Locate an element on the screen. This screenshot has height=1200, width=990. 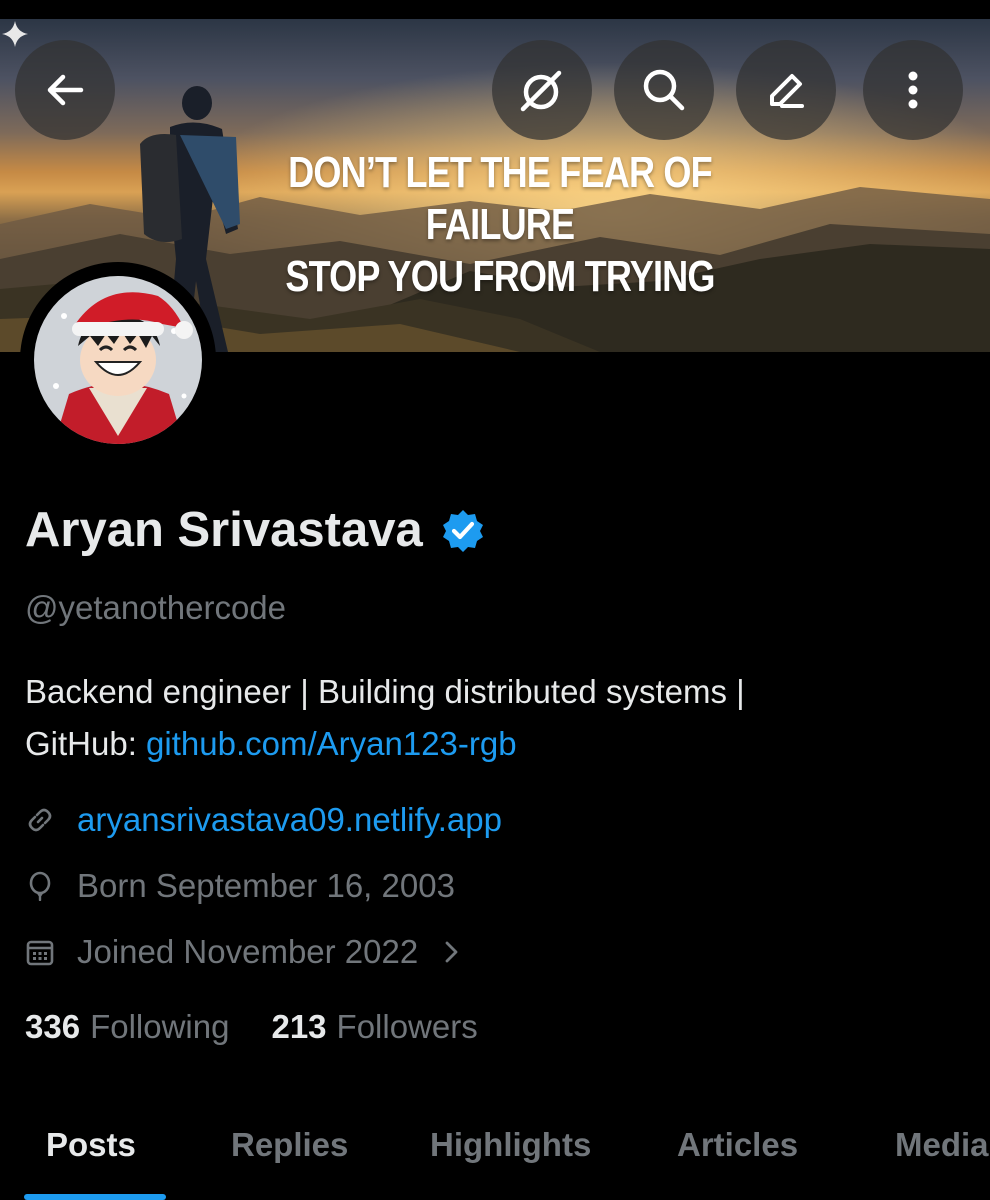
joined-text: Joined November 2022 is located at coordinates (248, 951).